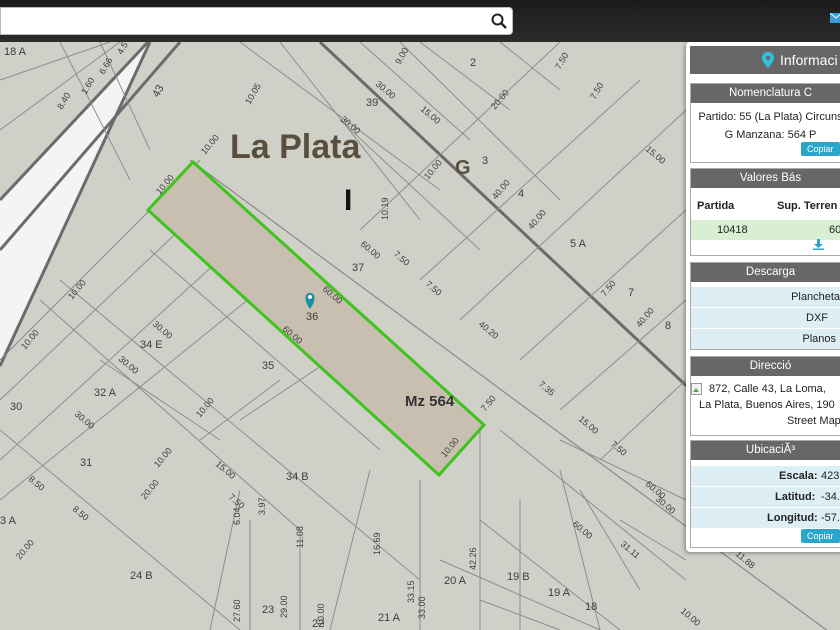 Image resolution: width=840 pixels, height=630 pixels. What do you see at coordinates (631, 293) in the screenshot?
I see `lot-number: 7` at bounding box center [631, 293].